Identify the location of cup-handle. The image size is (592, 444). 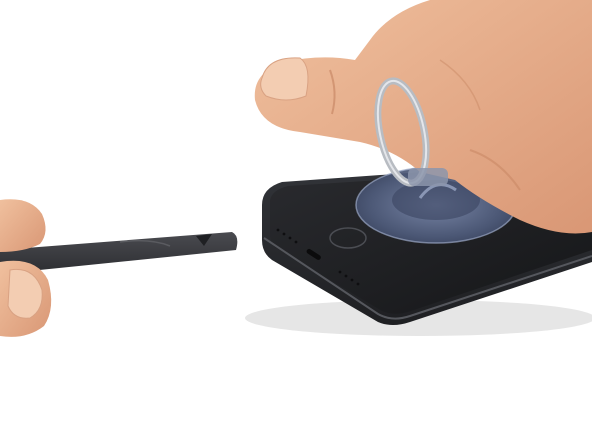
(428, 177).